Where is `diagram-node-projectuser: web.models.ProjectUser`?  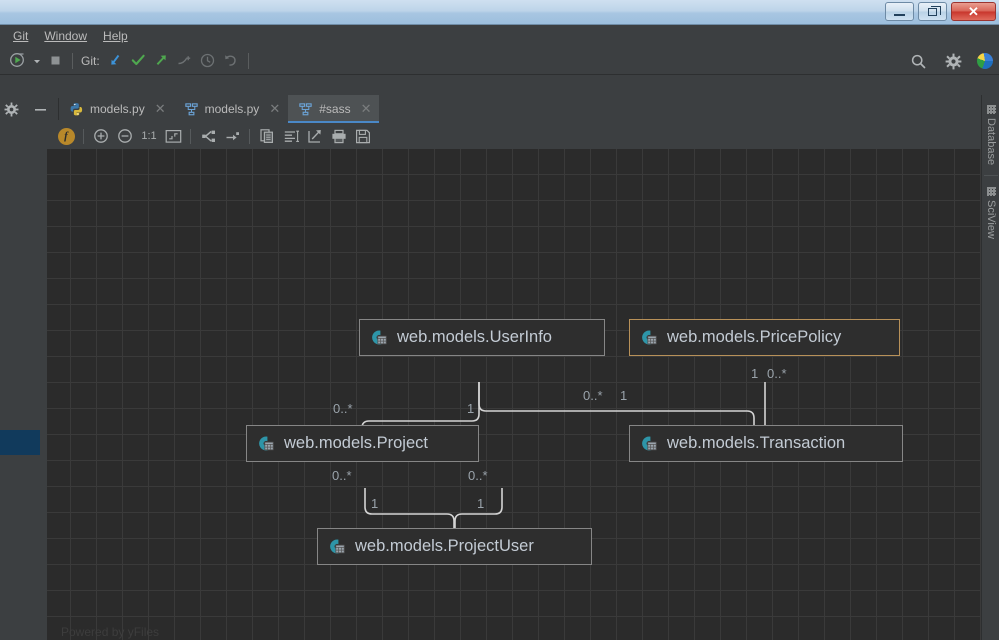 diagram-node-projectuser: web.models.ProjectUser is located at coordinates (454, 546).